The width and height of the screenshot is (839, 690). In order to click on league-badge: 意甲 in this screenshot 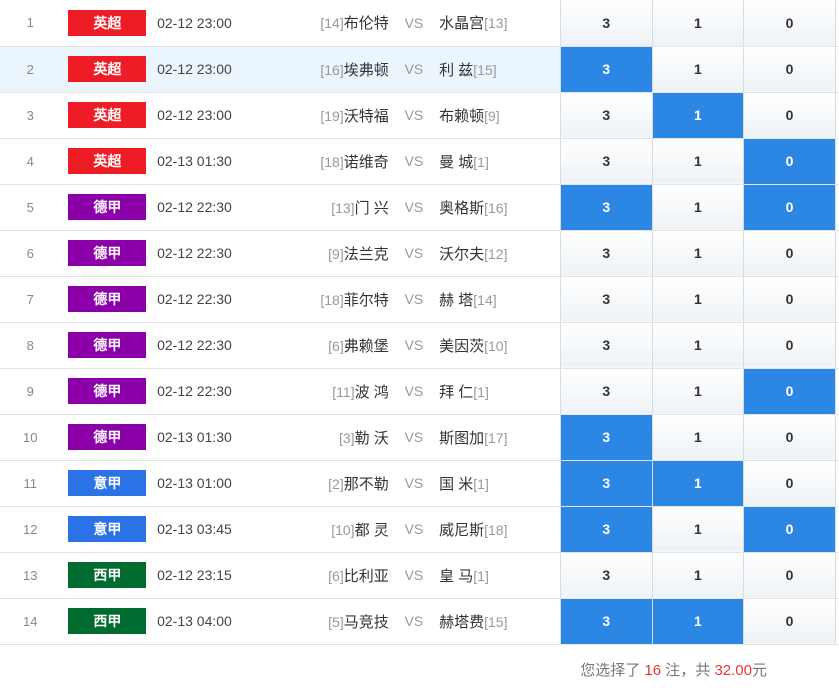, I will do `click(107, 529)`.